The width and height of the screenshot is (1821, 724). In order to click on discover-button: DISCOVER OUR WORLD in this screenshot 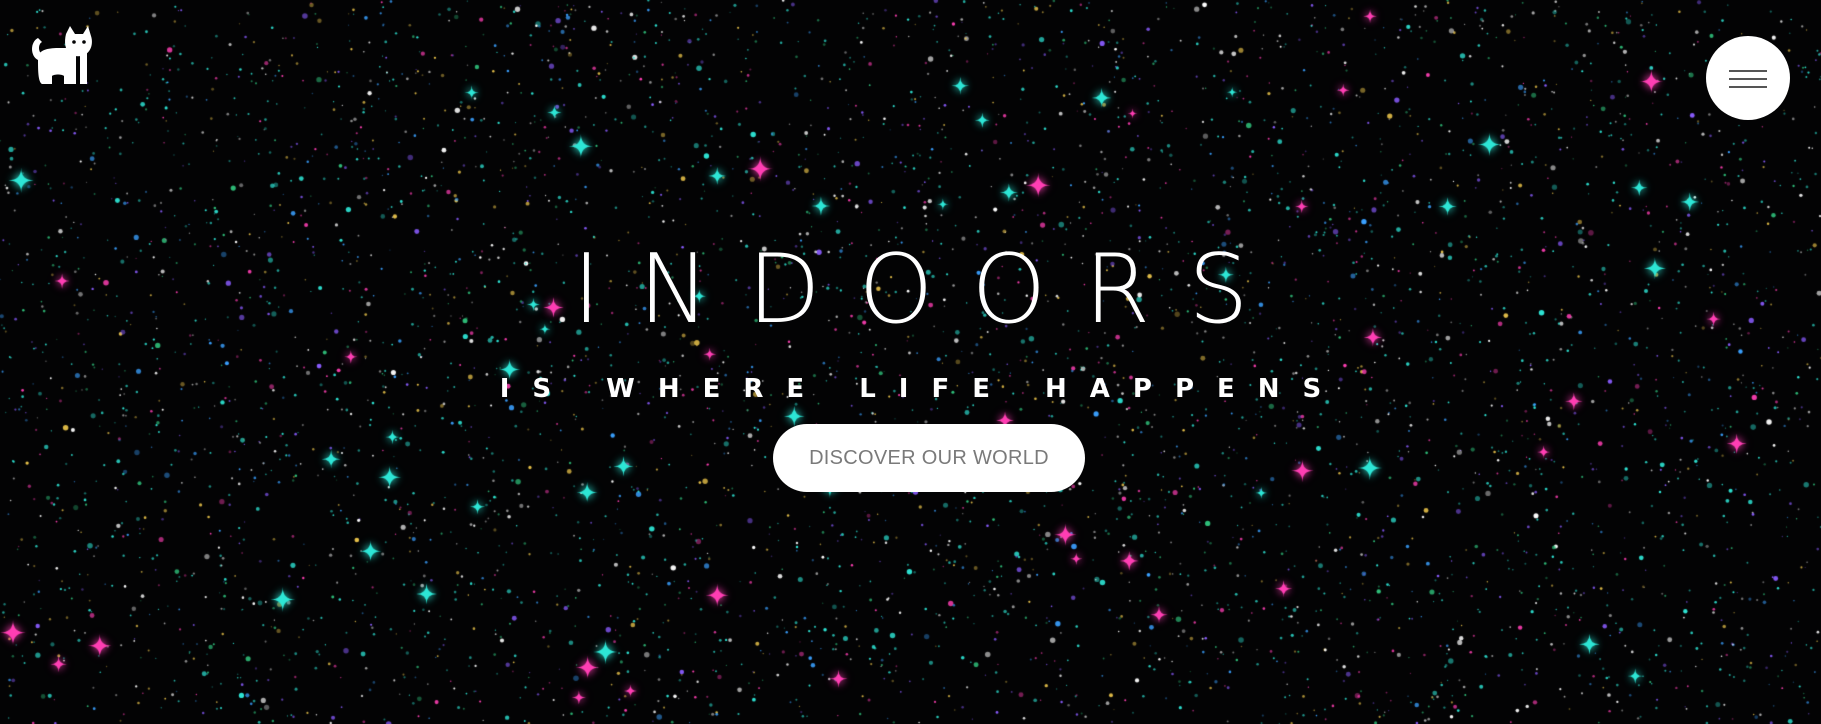, I will do `click(929, 458)`.